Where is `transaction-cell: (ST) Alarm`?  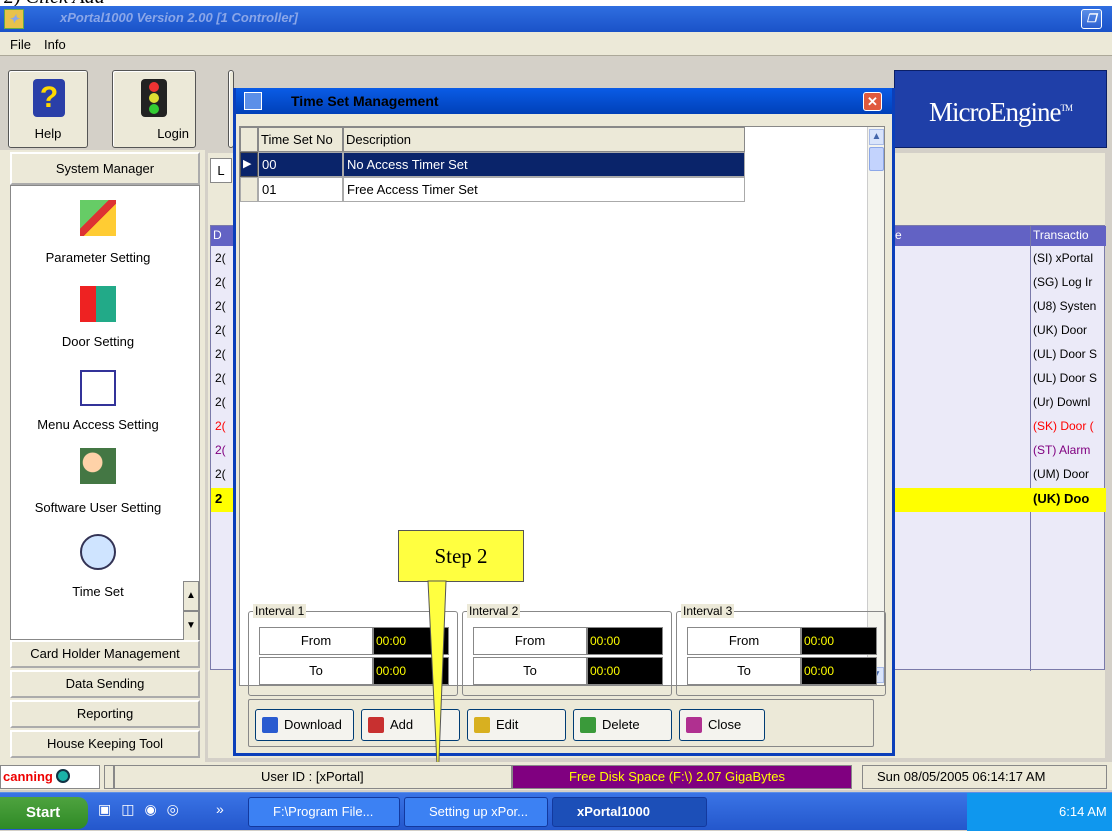
transaction-cell: (ST) Alarm is located at coordinates (1062, 450).